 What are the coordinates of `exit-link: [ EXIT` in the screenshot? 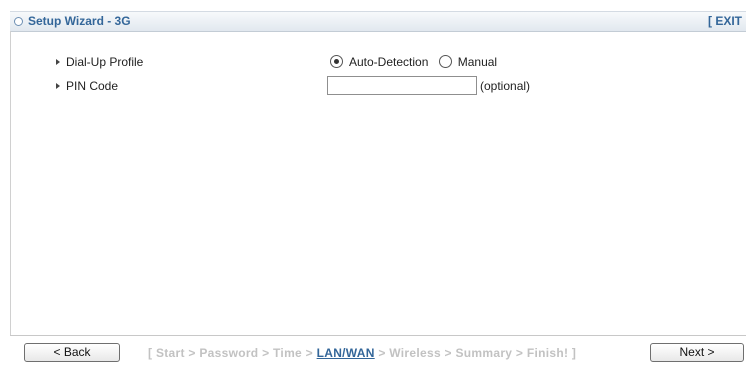 It's located at (725, 21).